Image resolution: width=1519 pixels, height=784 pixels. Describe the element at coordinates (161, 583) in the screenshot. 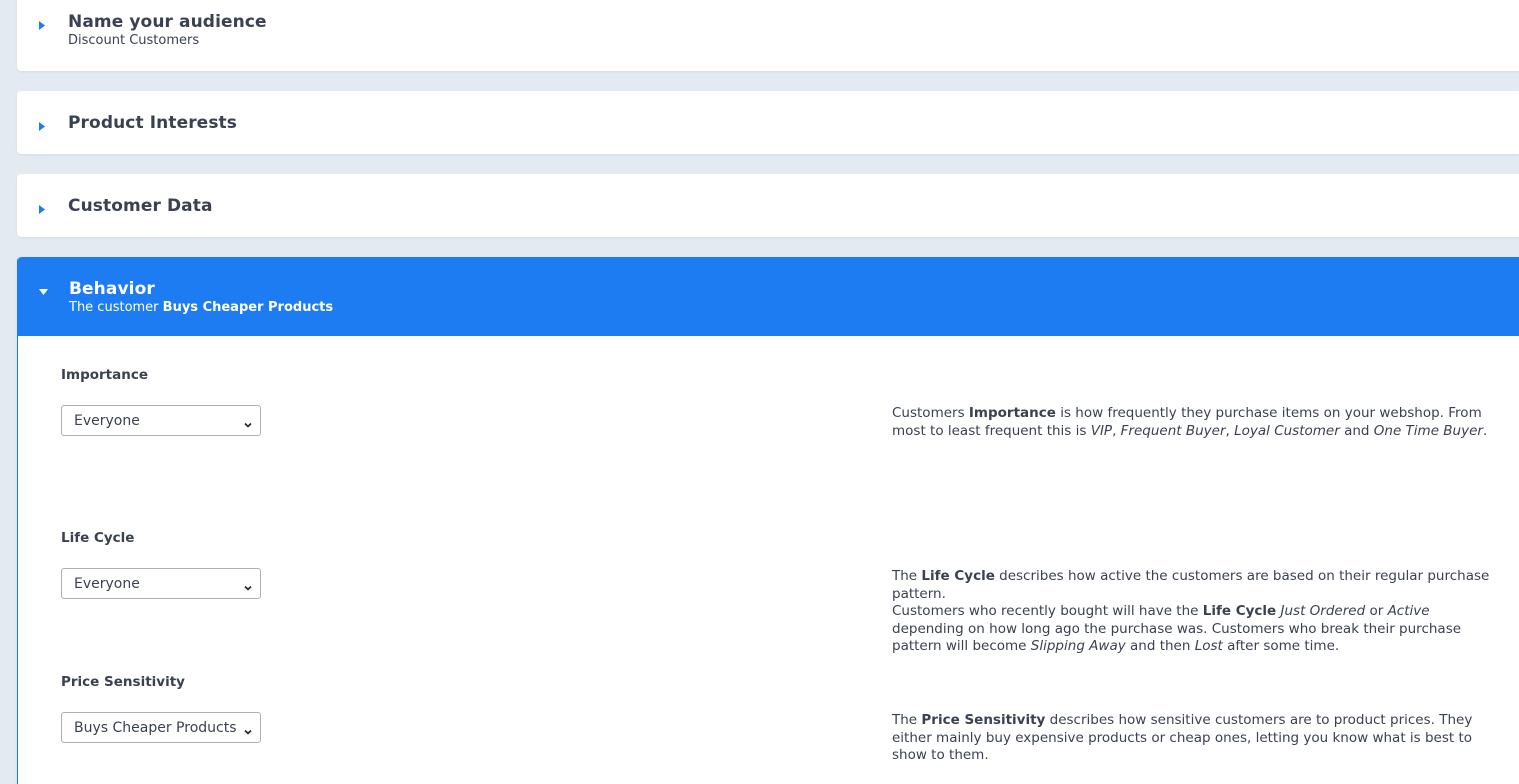

I see `life-cycle-select: Everyone` at that location.